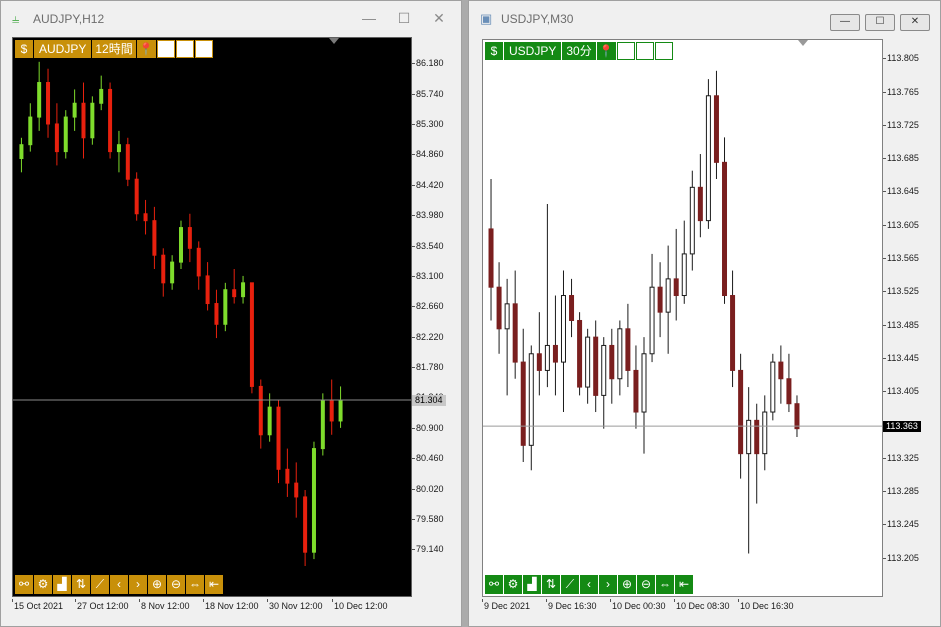 The height and width of the screenshot is (627, 941). I want to click on timeframe-selector: 30分, so click(579, 51).